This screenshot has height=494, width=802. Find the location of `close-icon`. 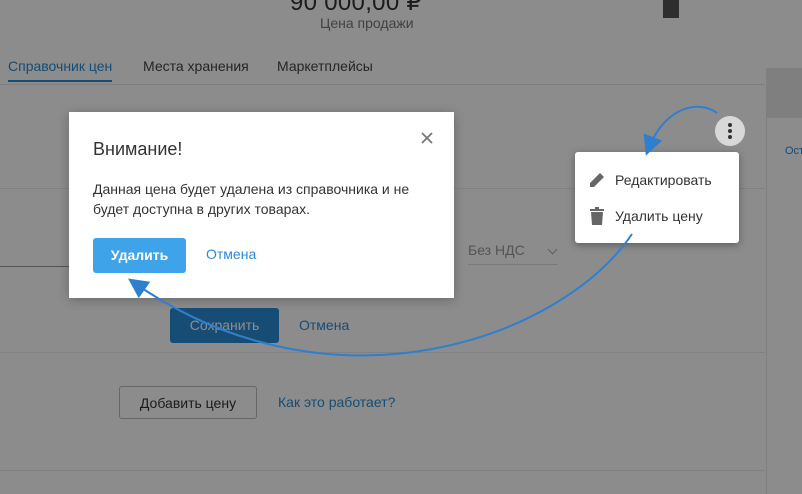

close-icon is located at coordinates (427, 138).